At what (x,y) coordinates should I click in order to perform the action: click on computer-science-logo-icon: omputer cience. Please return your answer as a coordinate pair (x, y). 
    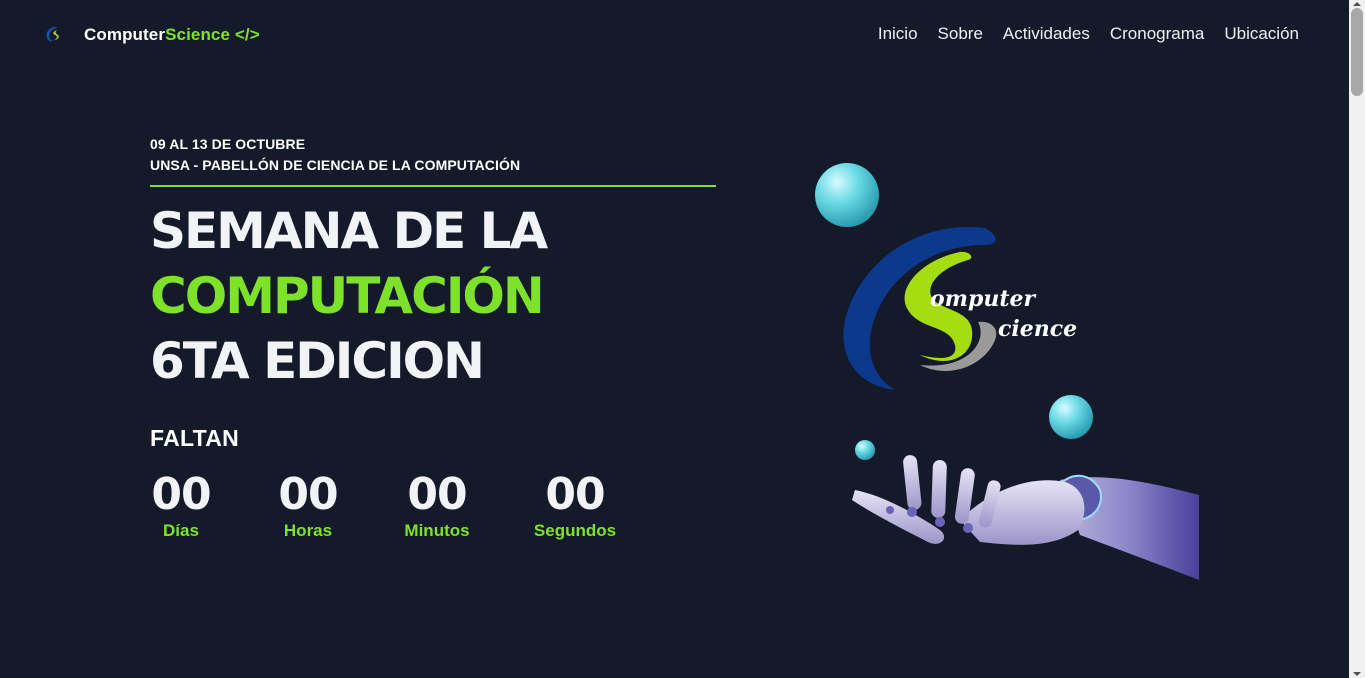
    Looking at the image, I should click on (960, 308).